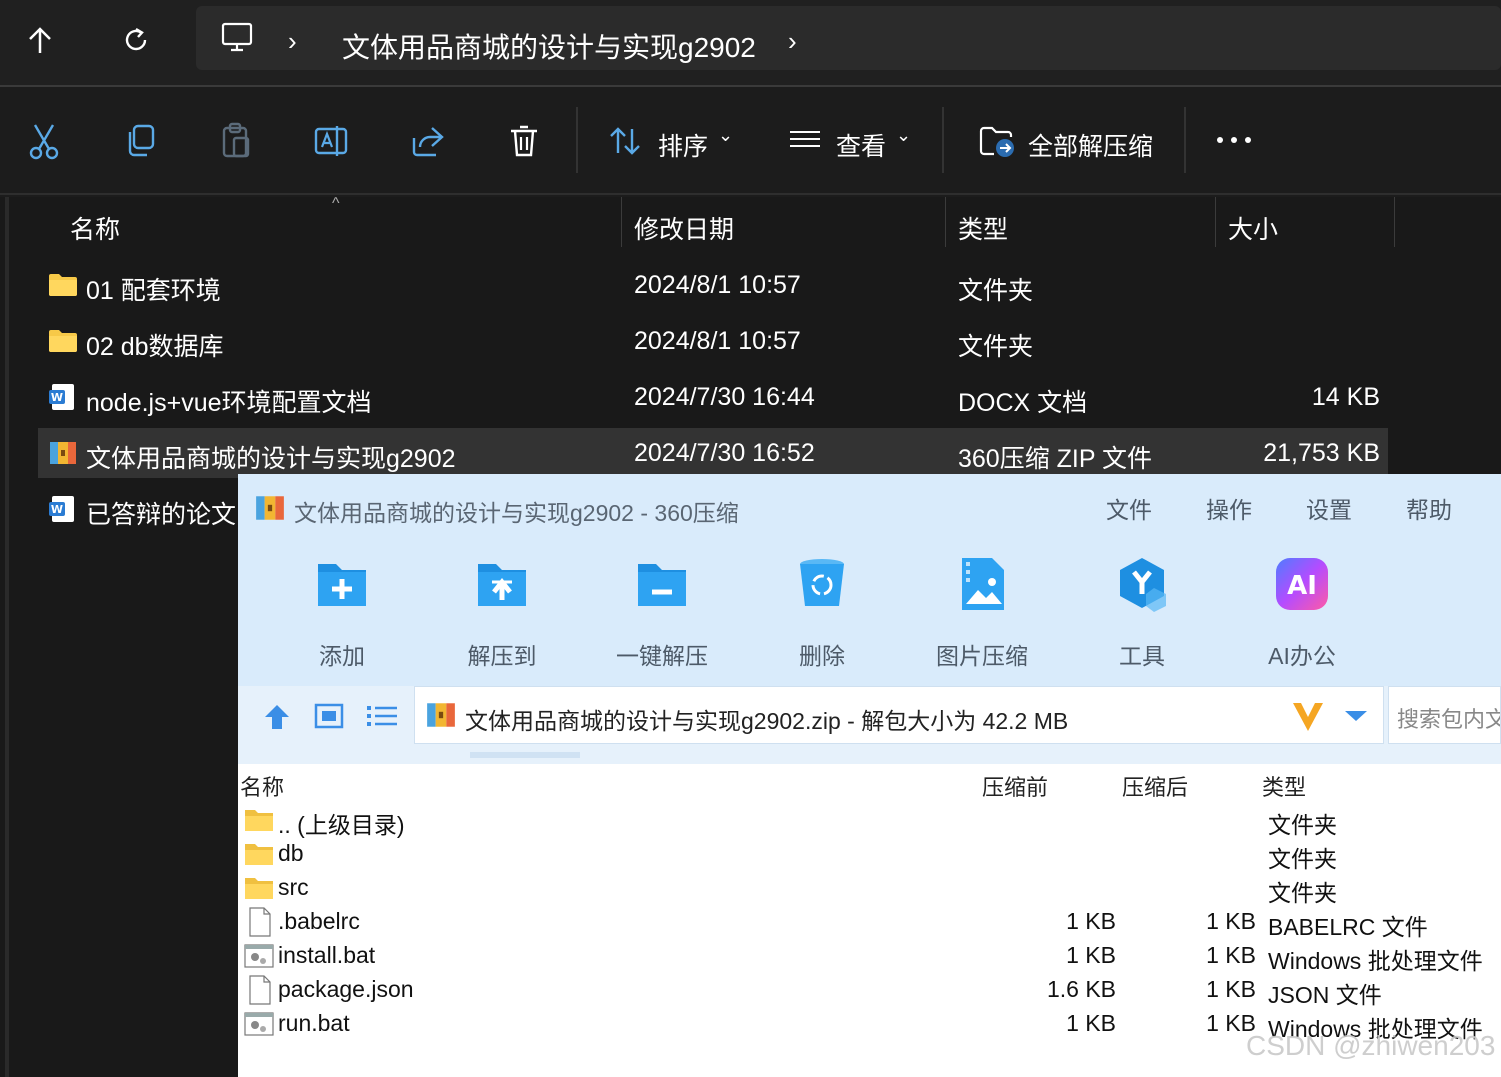 This screenshot has width=1501, height=1077. I want to click on toolbar-divider, so click(1185, 140).